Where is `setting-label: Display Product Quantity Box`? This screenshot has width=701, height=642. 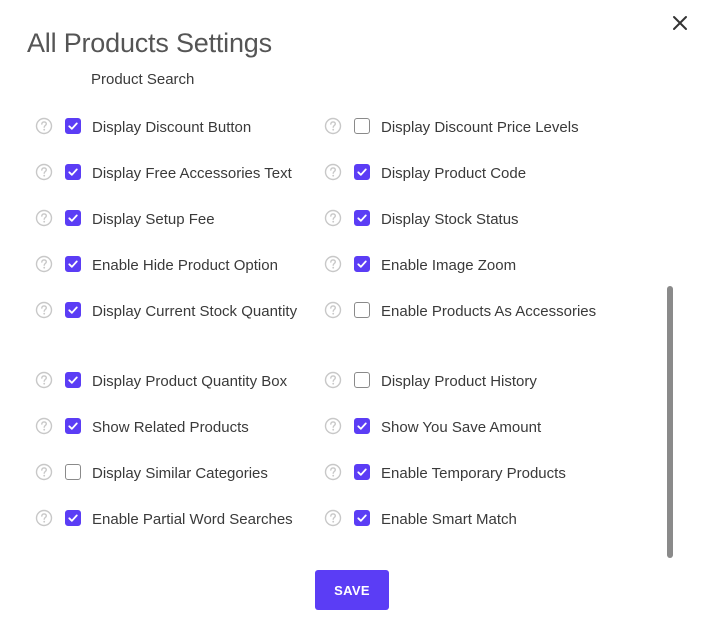 setting-label: Display Product Quantity Box is located at coordinates (190, 381).